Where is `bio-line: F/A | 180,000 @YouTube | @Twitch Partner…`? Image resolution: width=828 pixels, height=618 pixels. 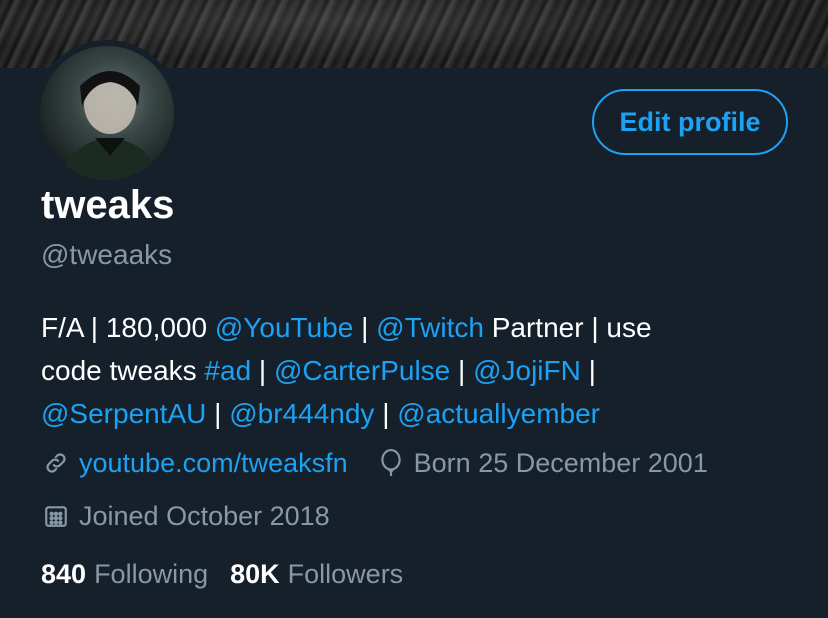 bio-line: F/A | 180,000 @YouTube | @Twitch Partner… is located at coordinates (421, 327).